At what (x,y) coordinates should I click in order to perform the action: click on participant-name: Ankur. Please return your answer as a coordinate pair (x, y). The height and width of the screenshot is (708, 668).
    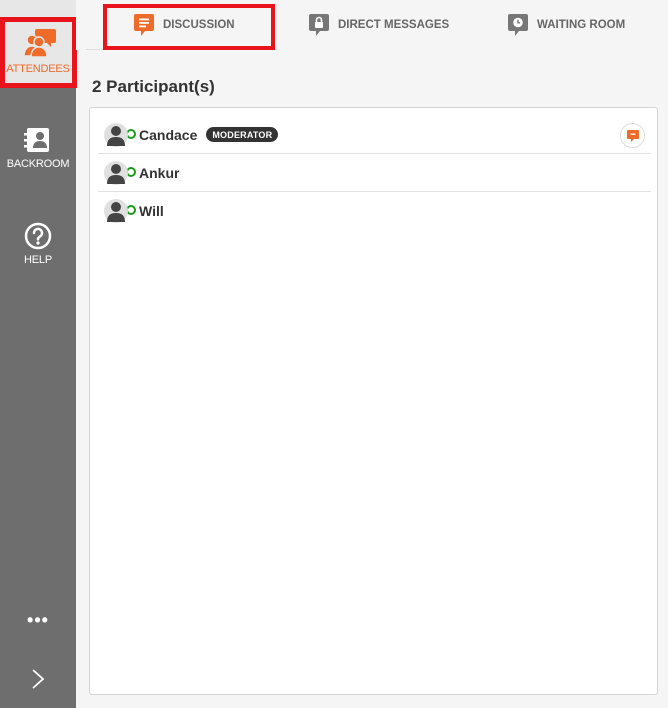
    Looking at the image, I should click on (159, 172).